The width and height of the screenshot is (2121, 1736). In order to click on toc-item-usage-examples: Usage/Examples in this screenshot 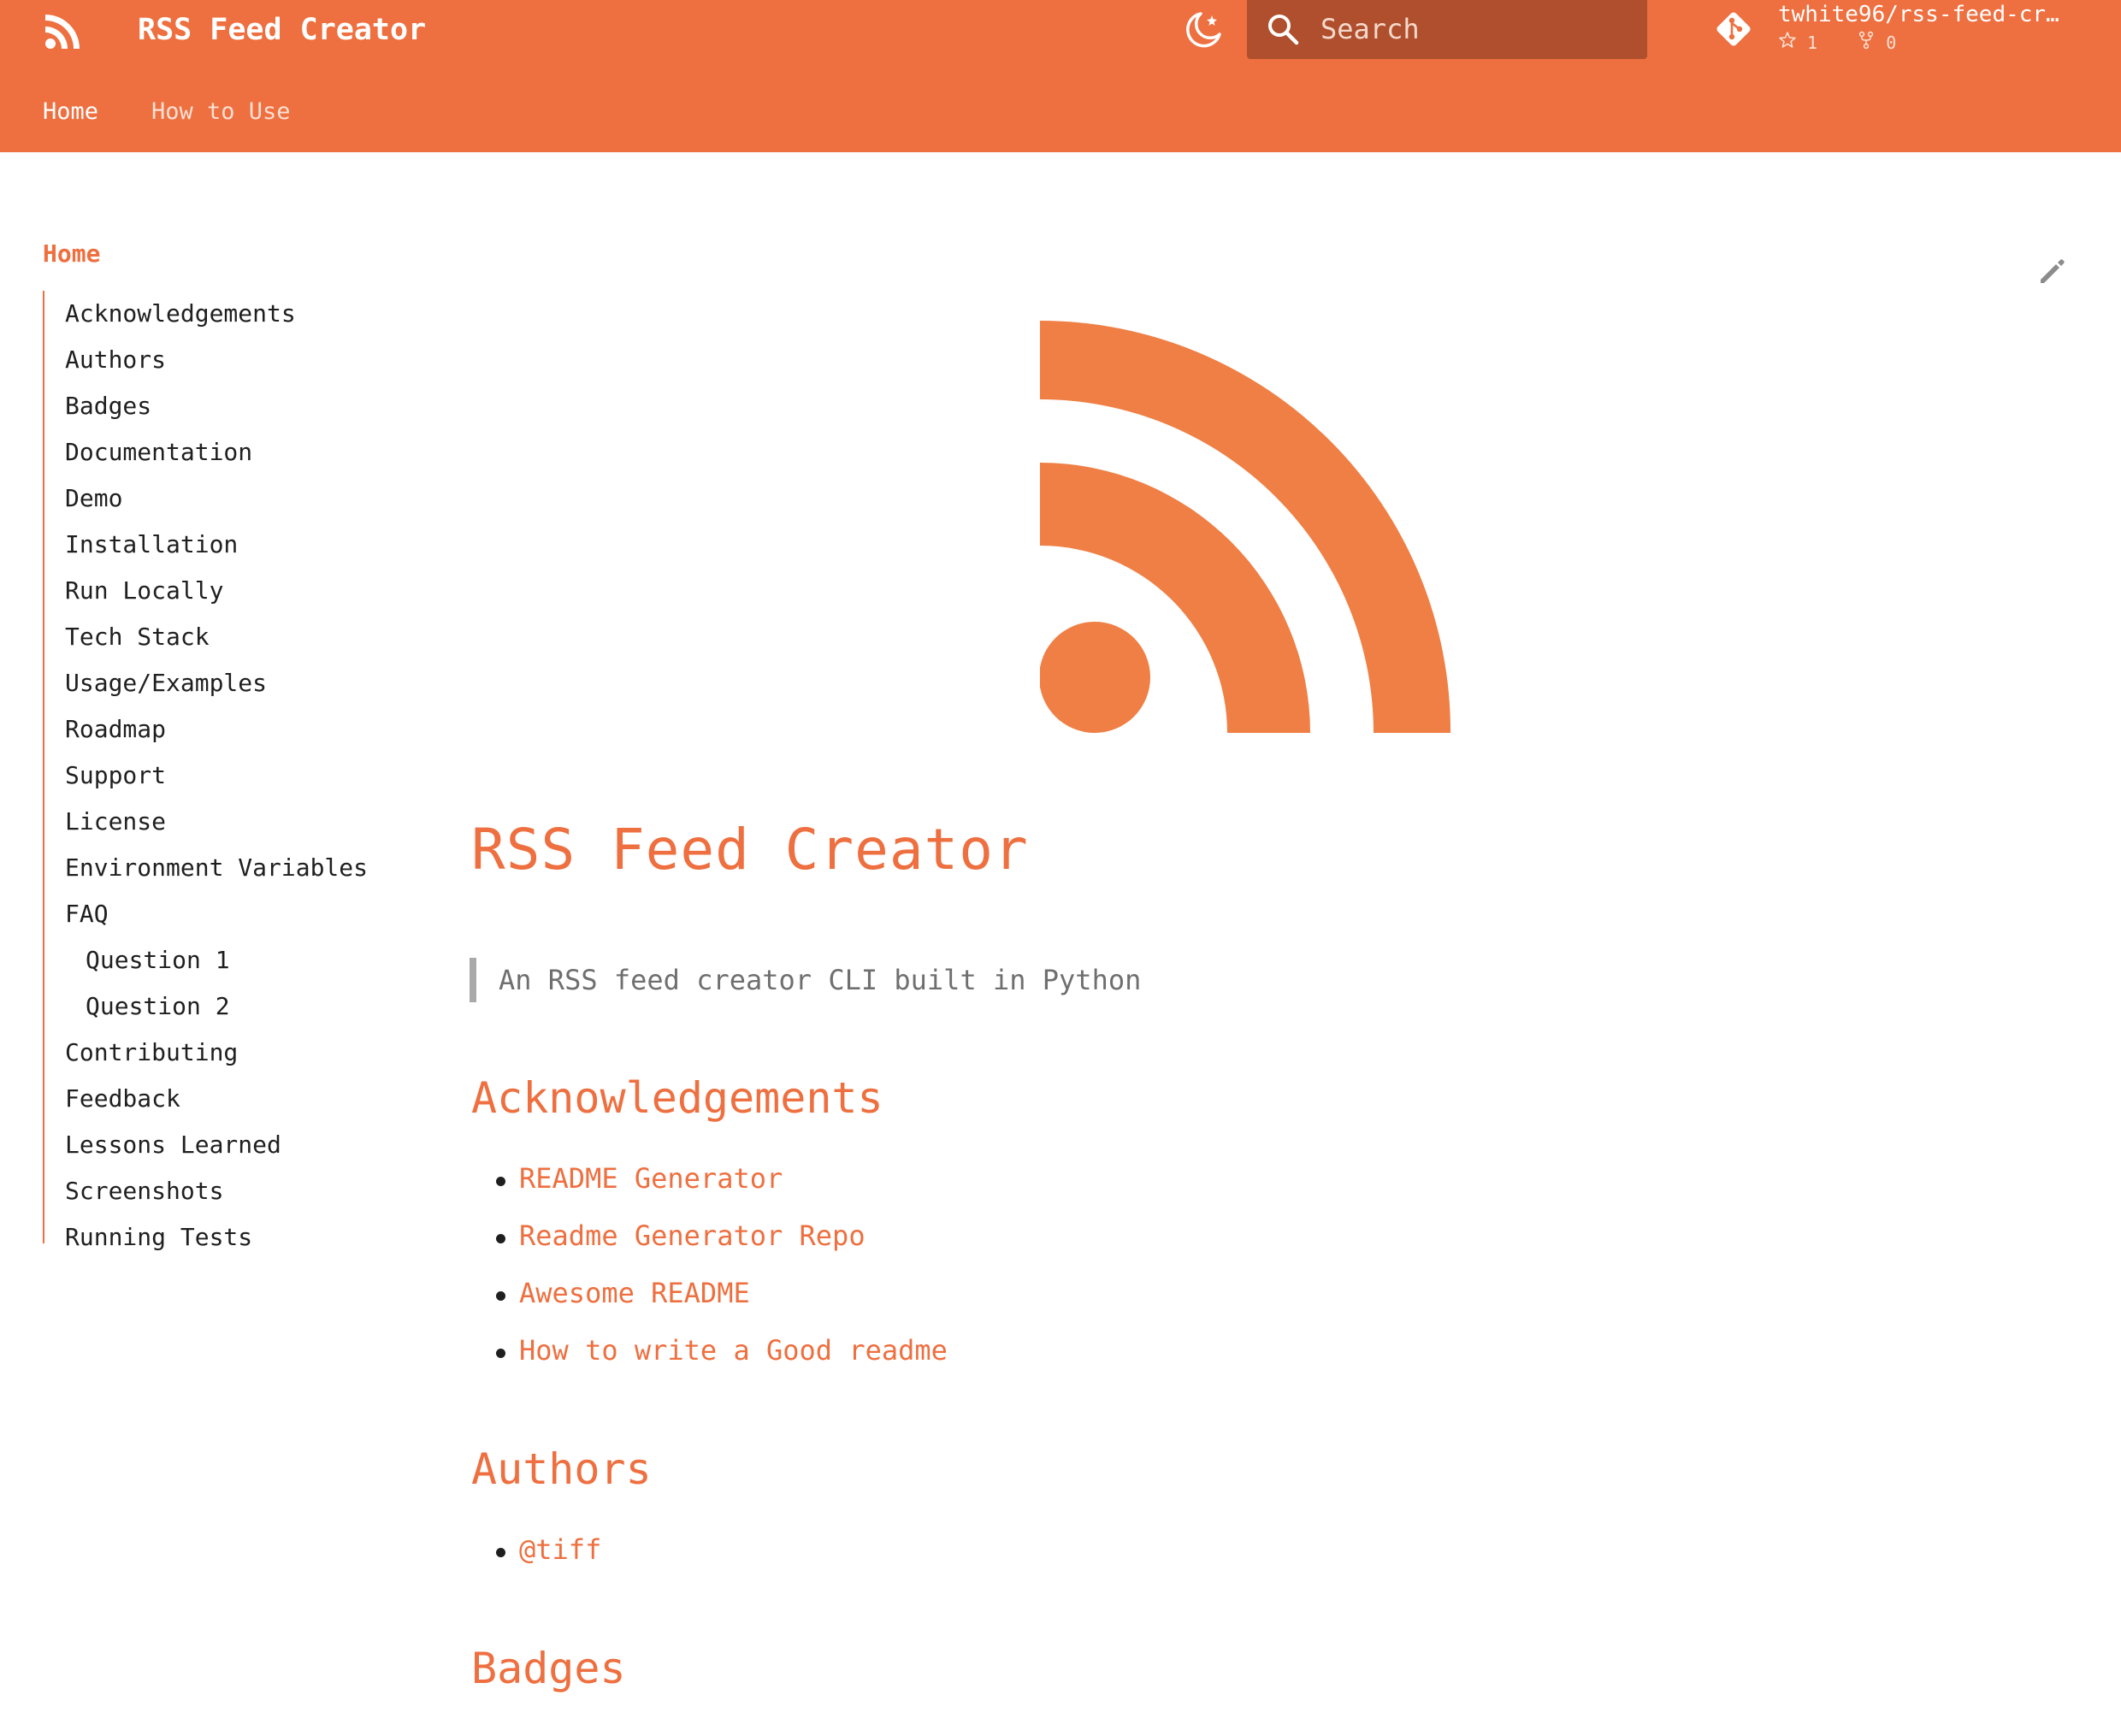, I will do `click(166, 683)`.